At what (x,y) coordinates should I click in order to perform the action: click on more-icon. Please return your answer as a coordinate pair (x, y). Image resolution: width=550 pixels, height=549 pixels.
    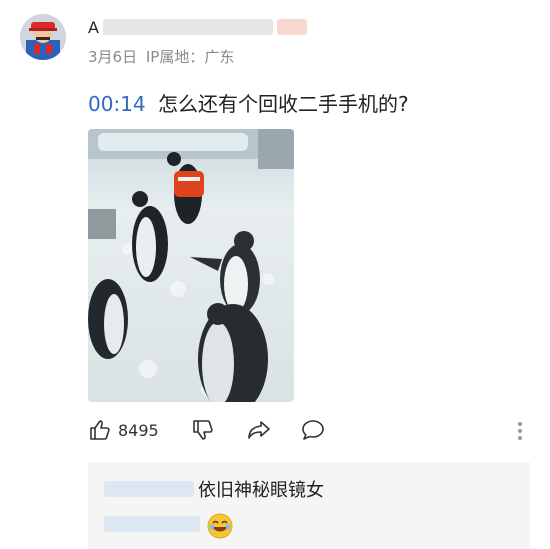
    Looking at the image, I should click on (520, 431).